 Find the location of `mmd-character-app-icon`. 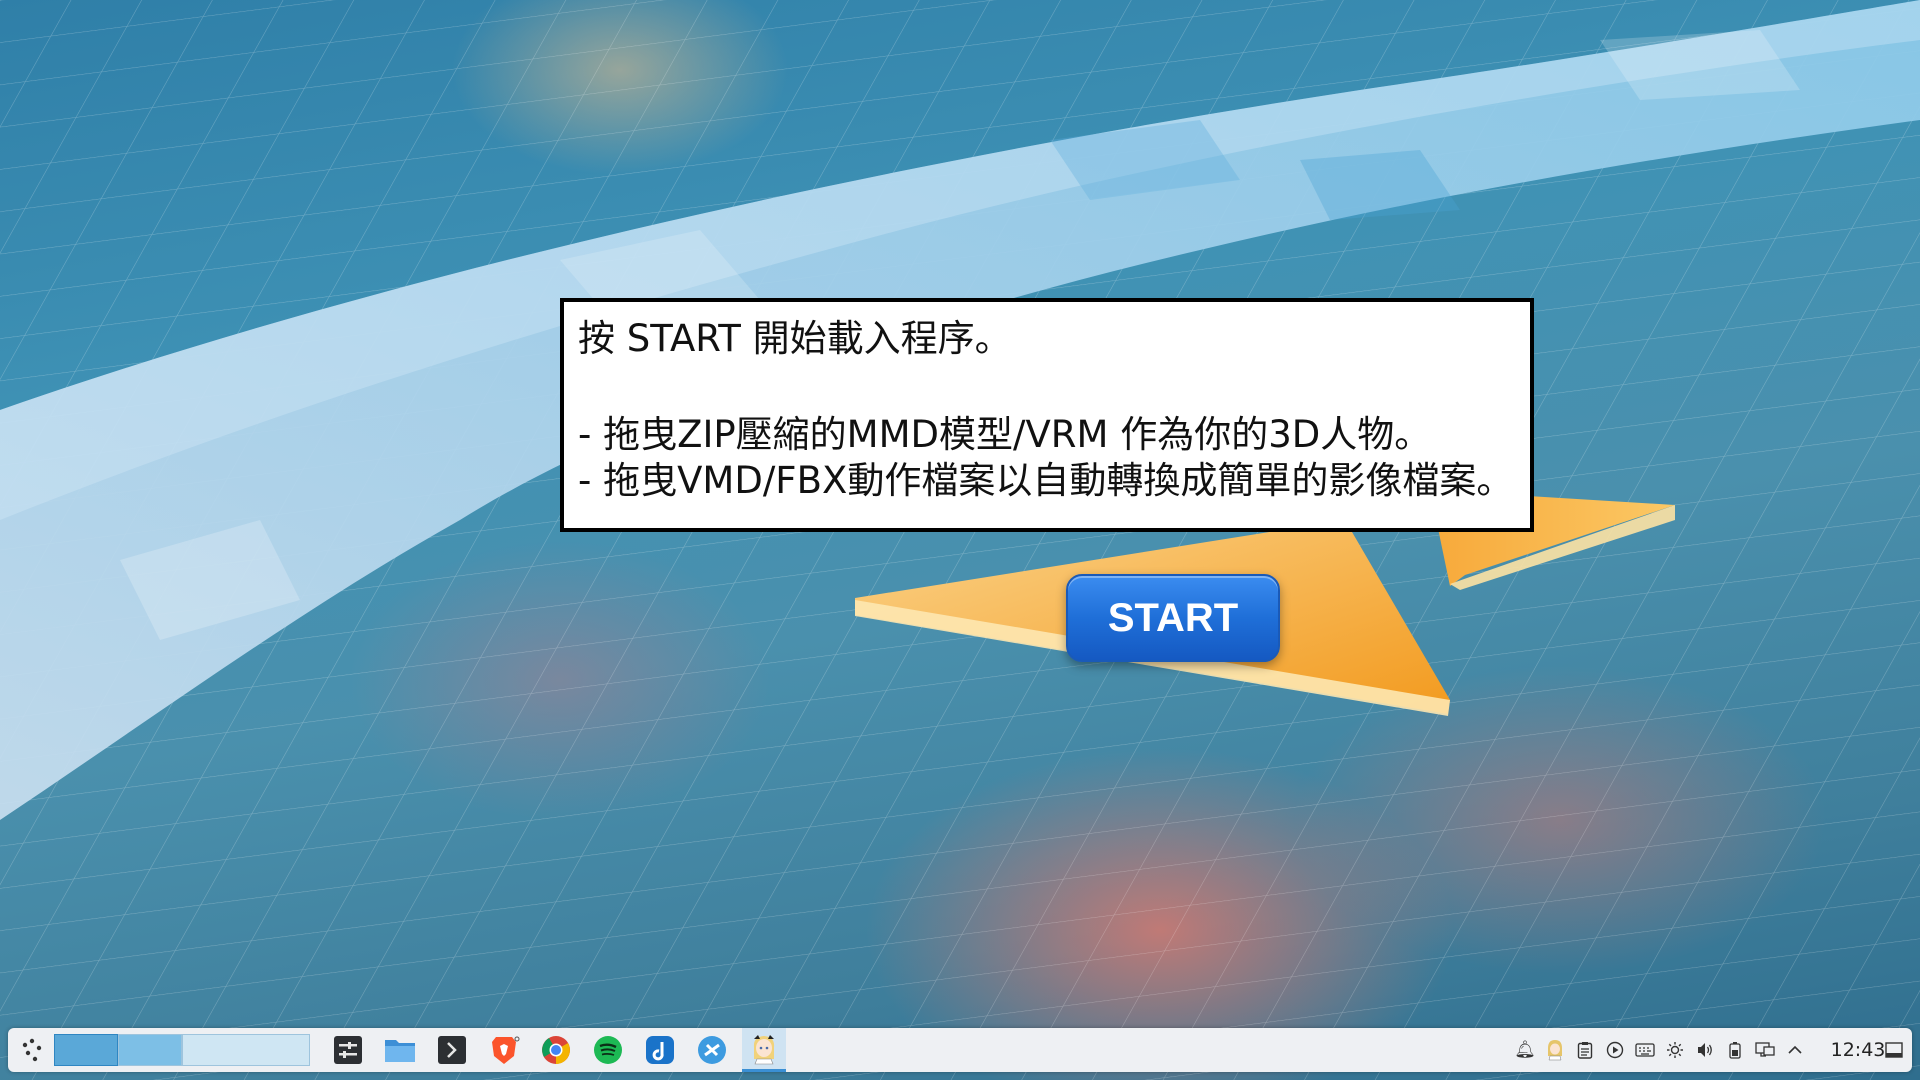

mmd-character-app-icon is located at coordinates (764, 1049).